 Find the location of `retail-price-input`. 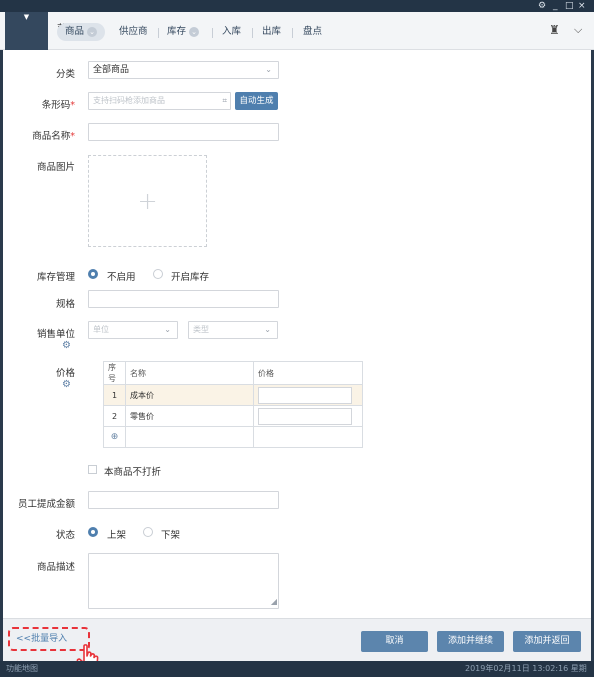

retail-price-input is located at coordinates (305, 416).